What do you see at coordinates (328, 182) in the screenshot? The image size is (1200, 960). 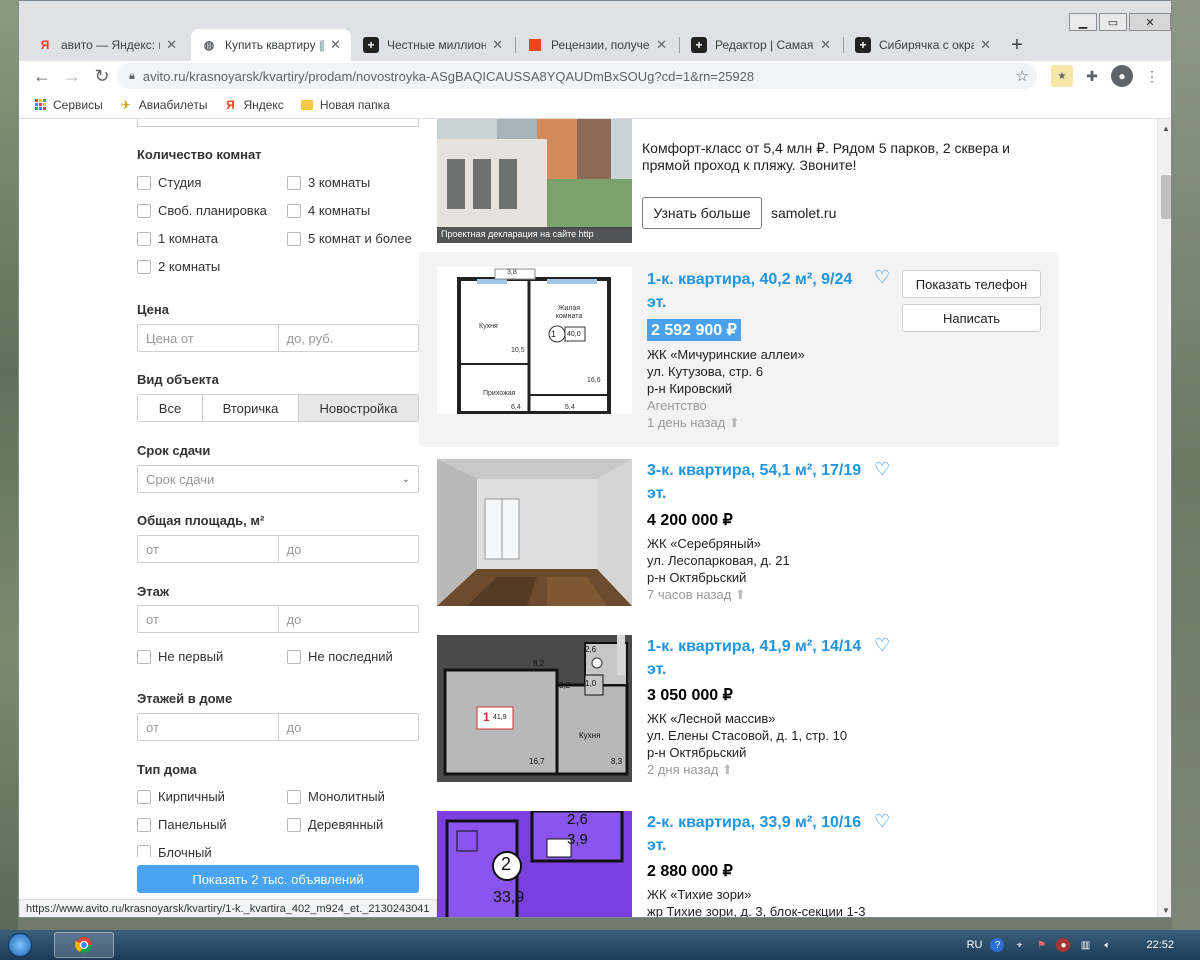 I see `checkbox-3-rooms: 3 комнаты` at bounding box center [328, 182].